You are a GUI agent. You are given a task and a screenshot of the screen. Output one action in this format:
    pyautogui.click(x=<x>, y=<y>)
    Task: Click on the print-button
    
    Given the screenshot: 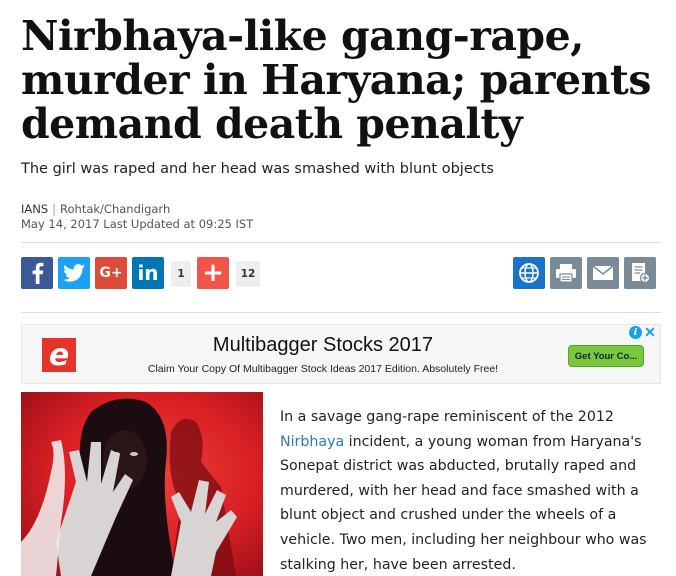 What is the action you would take?
    pyautogui.click(x=566, y=273)
    